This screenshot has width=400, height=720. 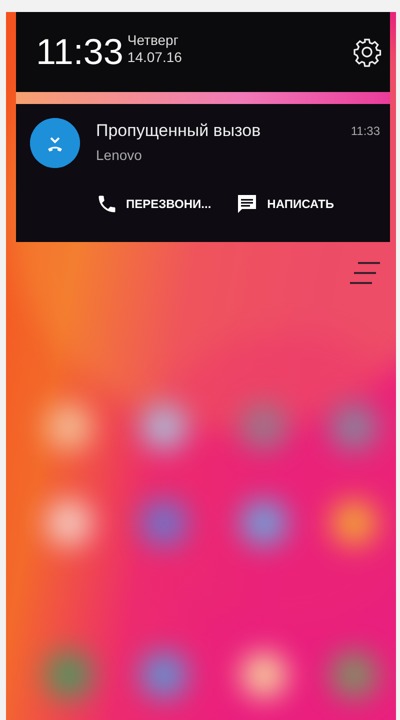 What do you see at coordinates (80, 52) in the screenshot?
I see `clock-time: 11:33` at bounding box center [80, 52].